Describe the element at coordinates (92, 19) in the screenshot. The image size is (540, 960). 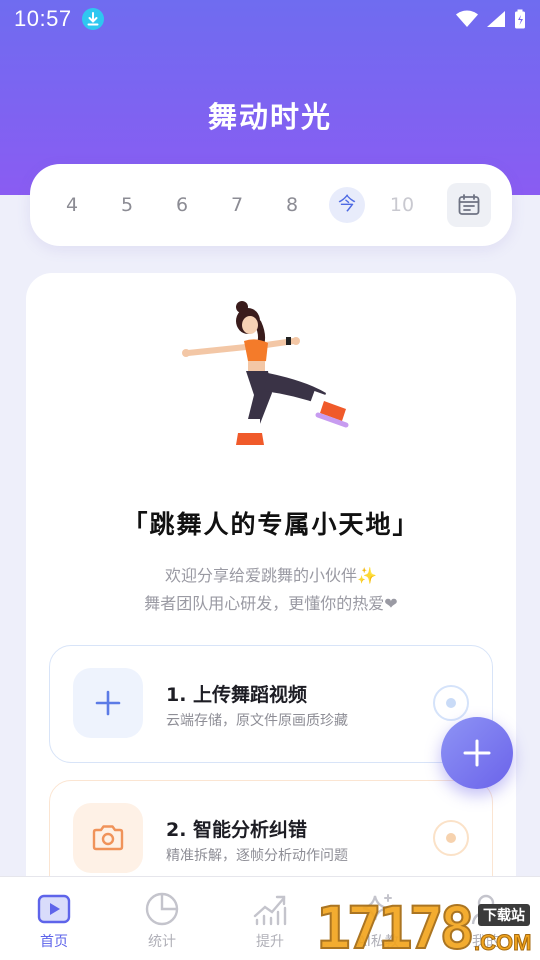
I see `download-icon` at that location.